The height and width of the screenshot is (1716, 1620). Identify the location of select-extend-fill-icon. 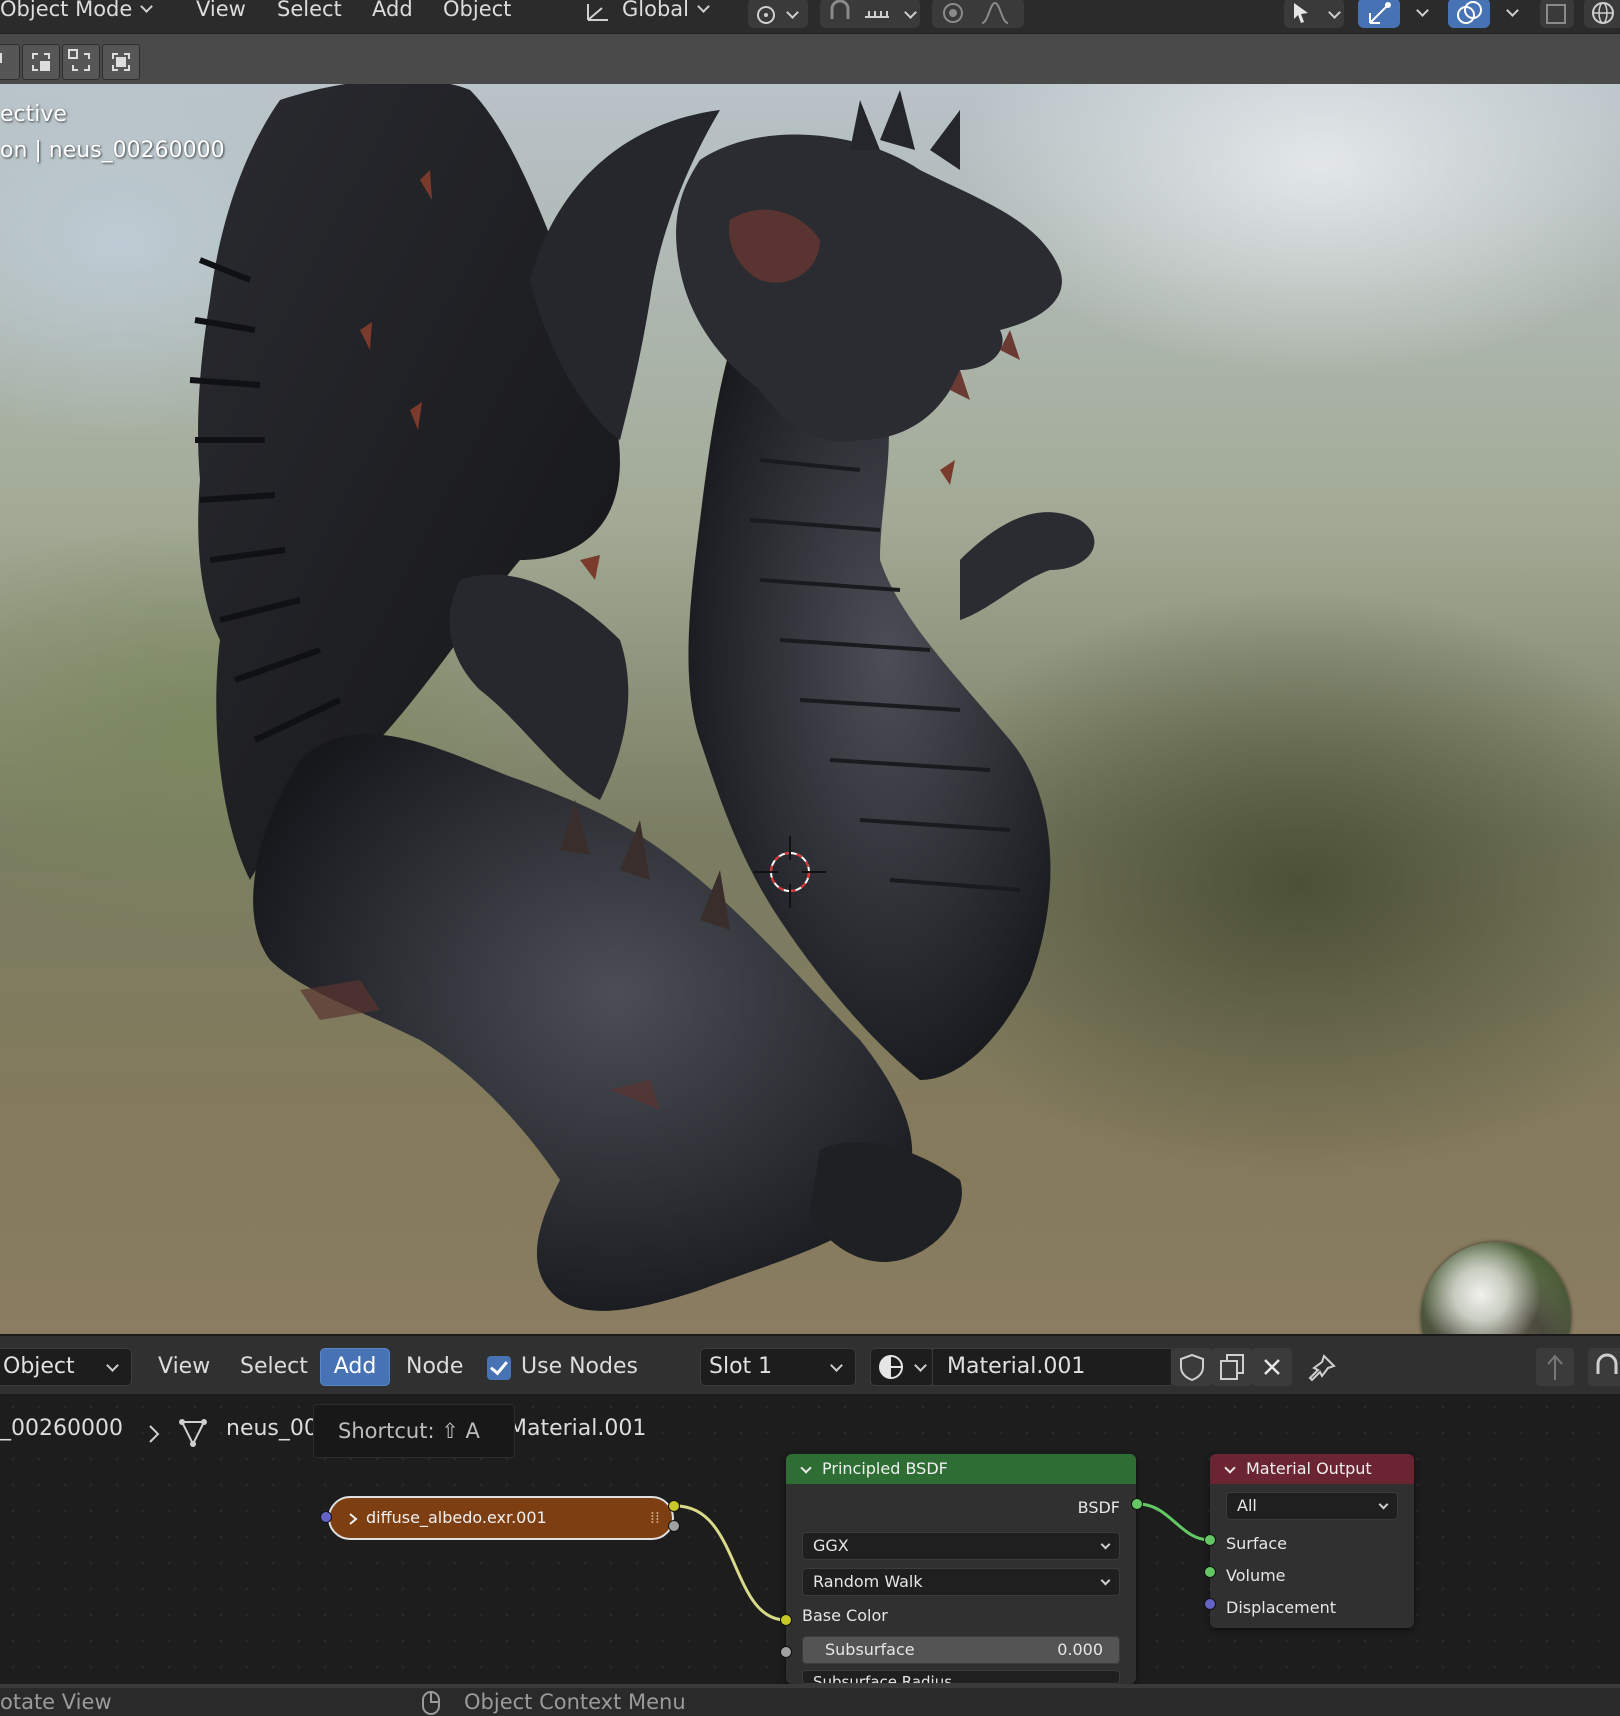
(45, 66).